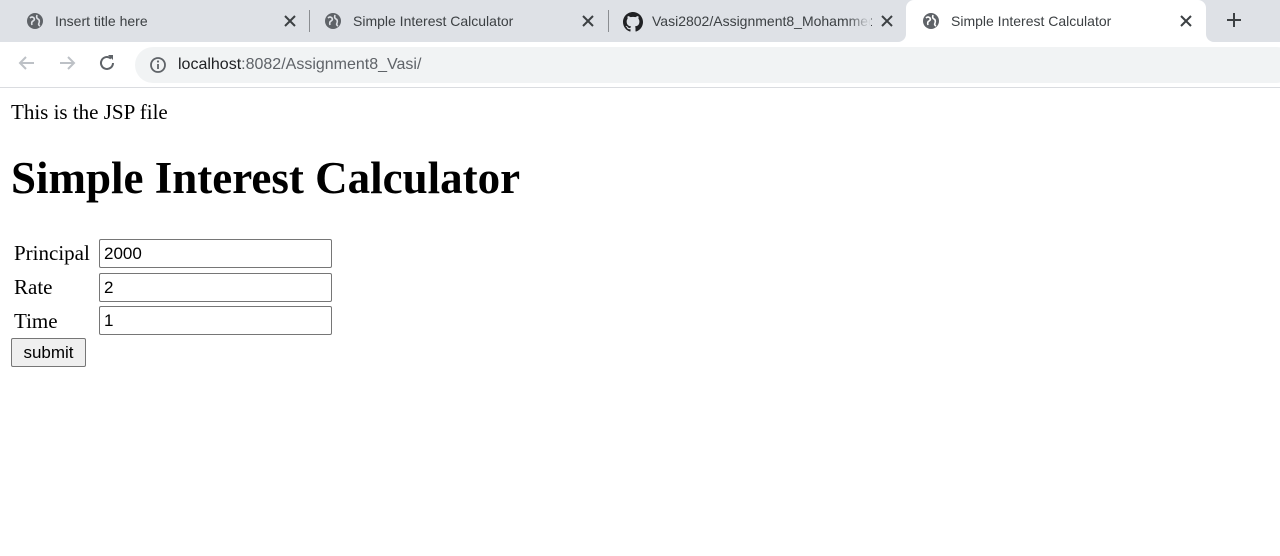 The height and width of the screenshot is (556, 1280). I want to click on url-host: localhost, so click(210, 64).